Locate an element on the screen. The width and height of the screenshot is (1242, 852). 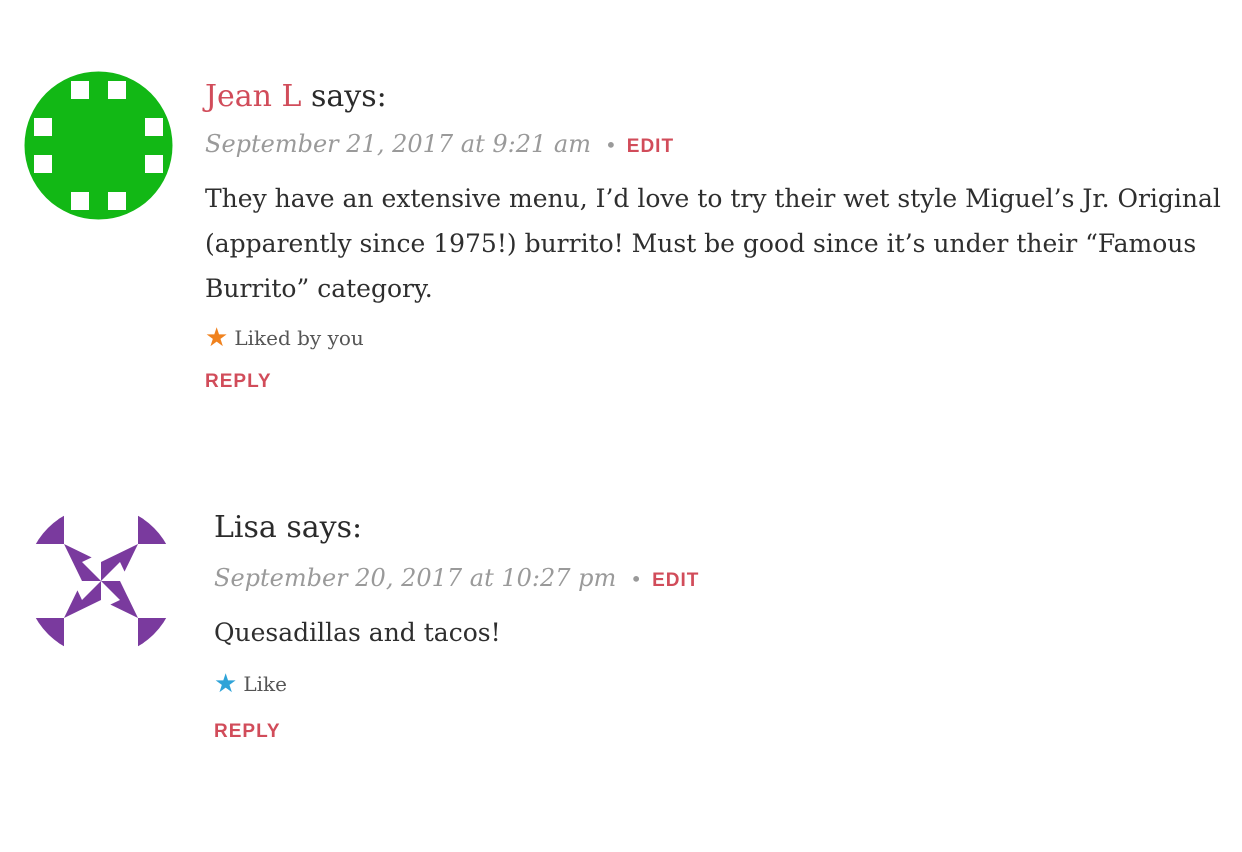
comment-author-line: Jean L says: is located at coordinates (715, 97).